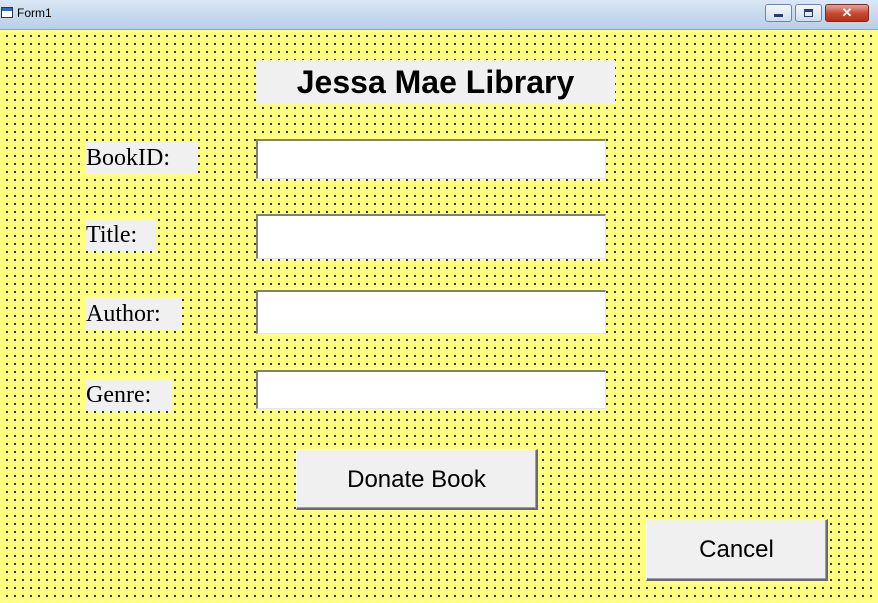 The image size is (878, 603). Describe the element at coordinates (439, 15) in the screenshot. I see `title-bar: Form1 ✕` at that location.